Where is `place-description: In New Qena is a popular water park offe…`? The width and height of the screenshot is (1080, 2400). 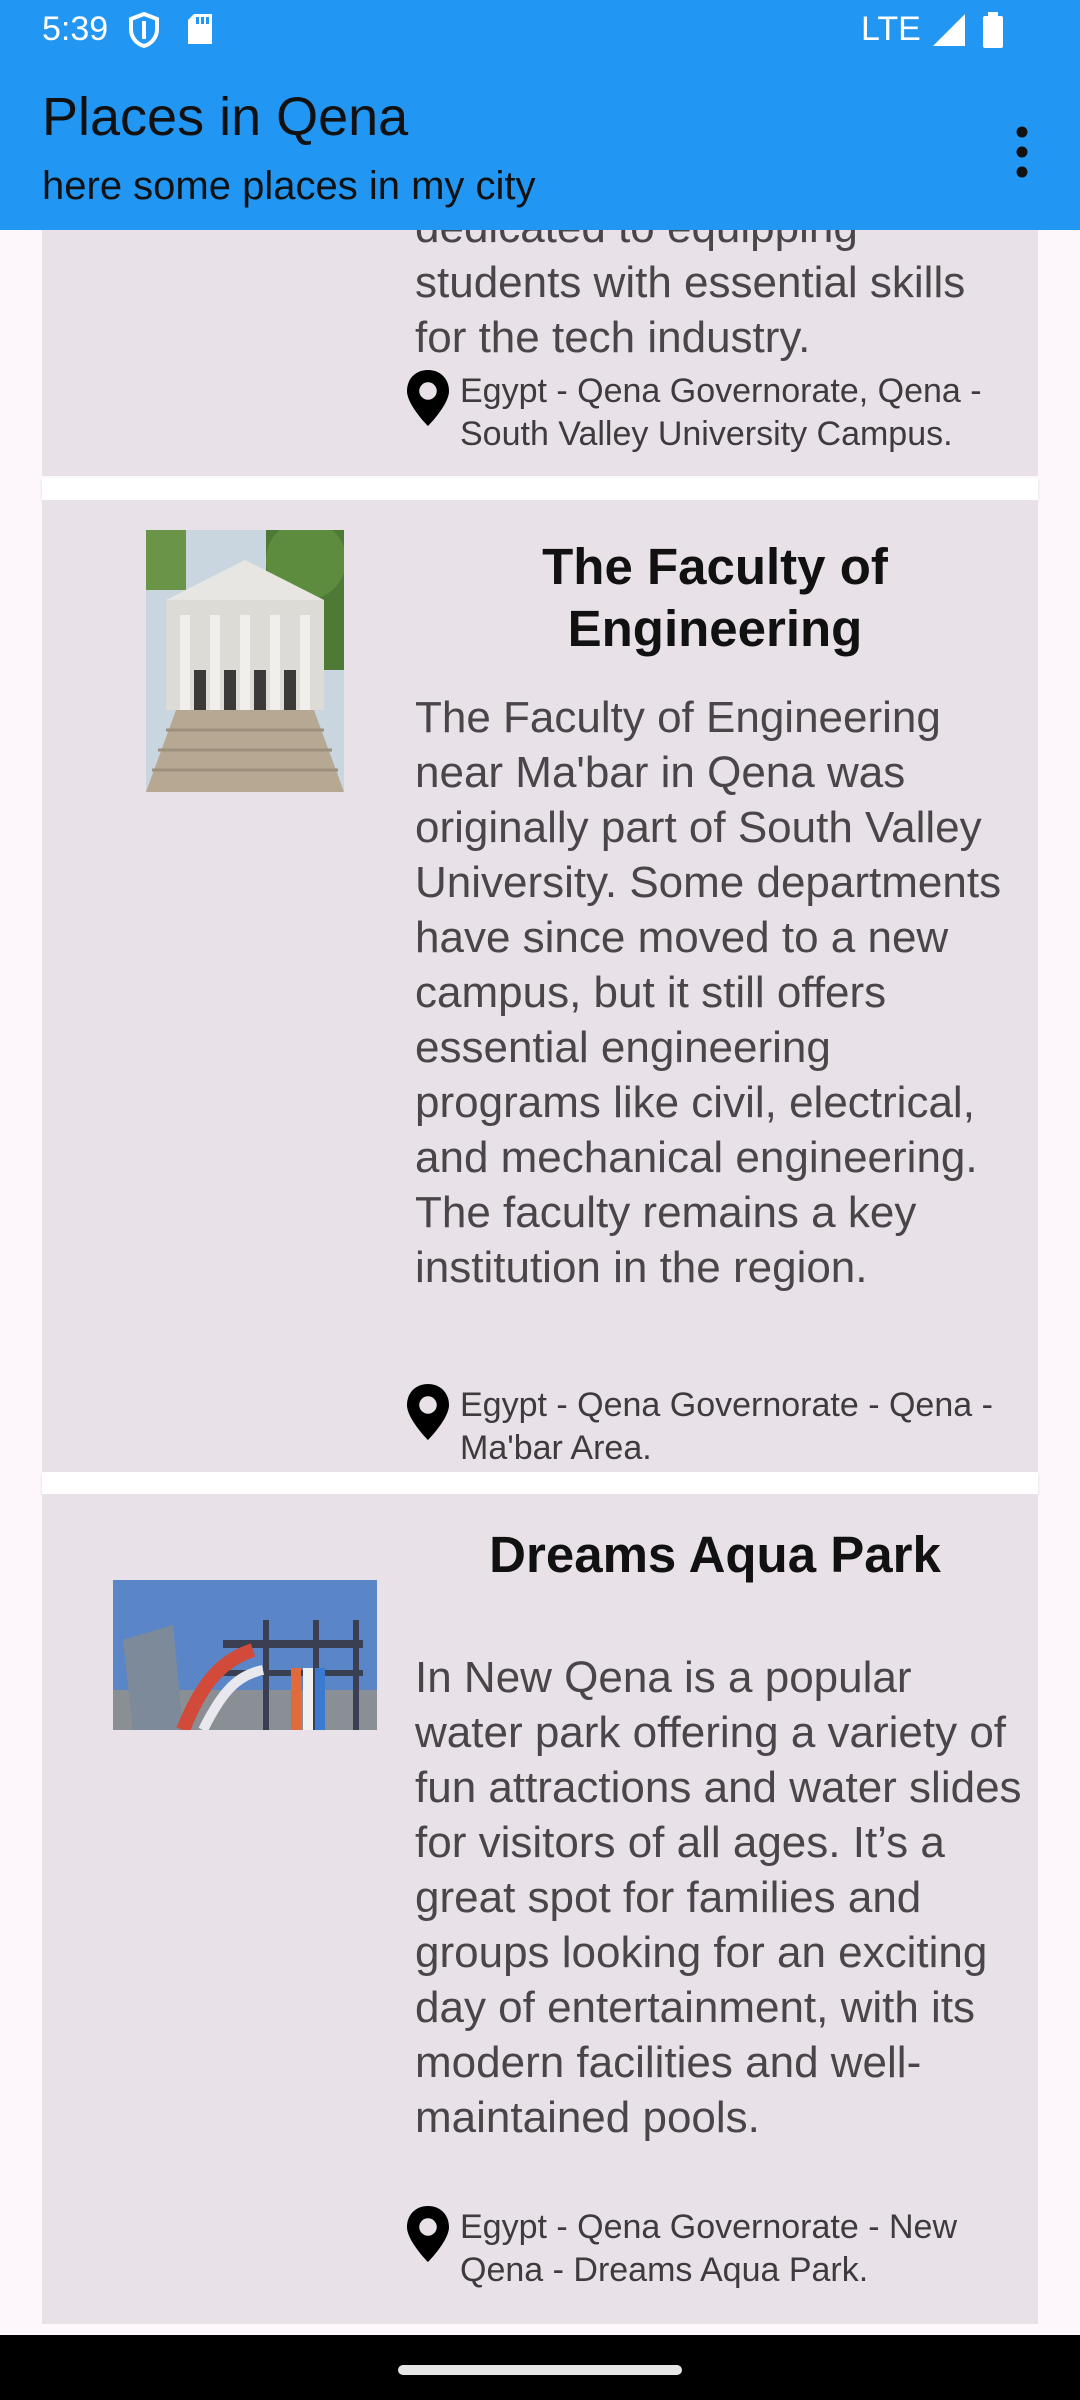 place-description: In New Qena is a popular water park offe… is located at coordinates (718, 1897).